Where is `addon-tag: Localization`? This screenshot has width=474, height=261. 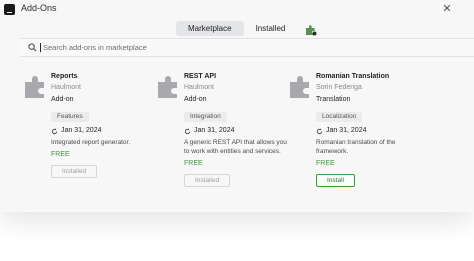
addon-tag: Localization is located at coordinates (339, 117).